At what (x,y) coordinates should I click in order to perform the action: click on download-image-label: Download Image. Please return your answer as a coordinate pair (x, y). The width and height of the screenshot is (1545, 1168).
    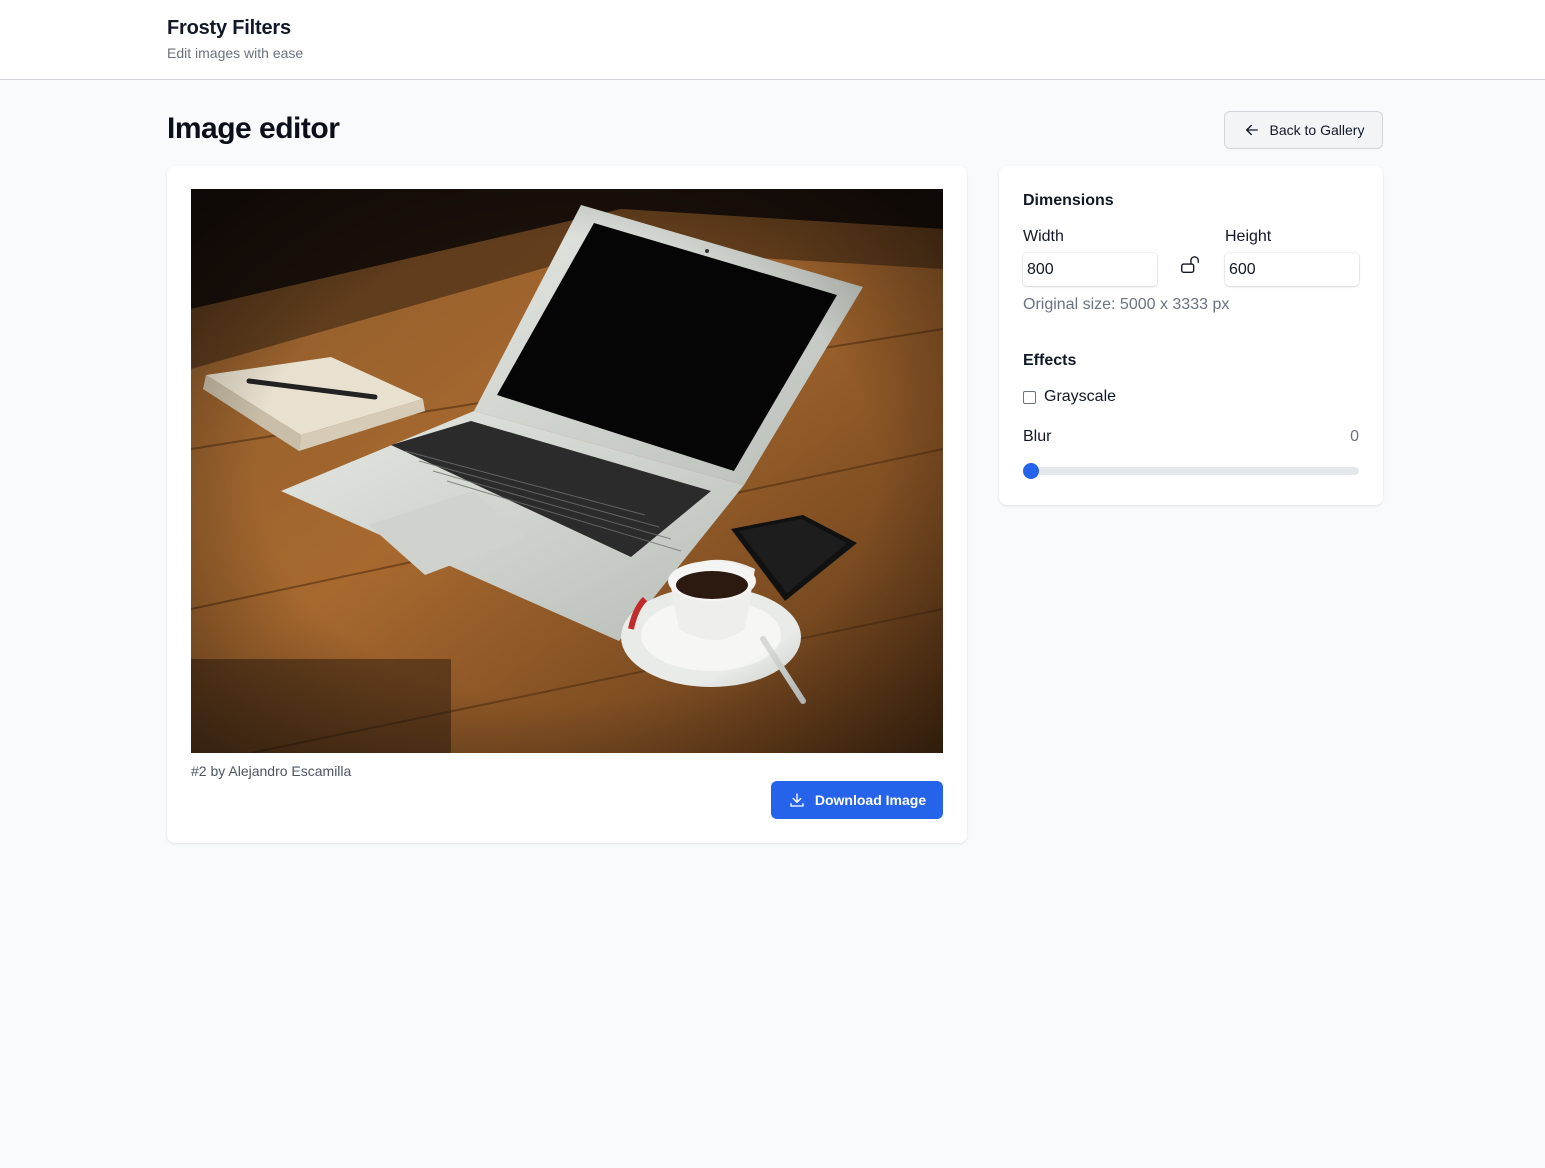
    Looking at the image, I should click on (870, 800).